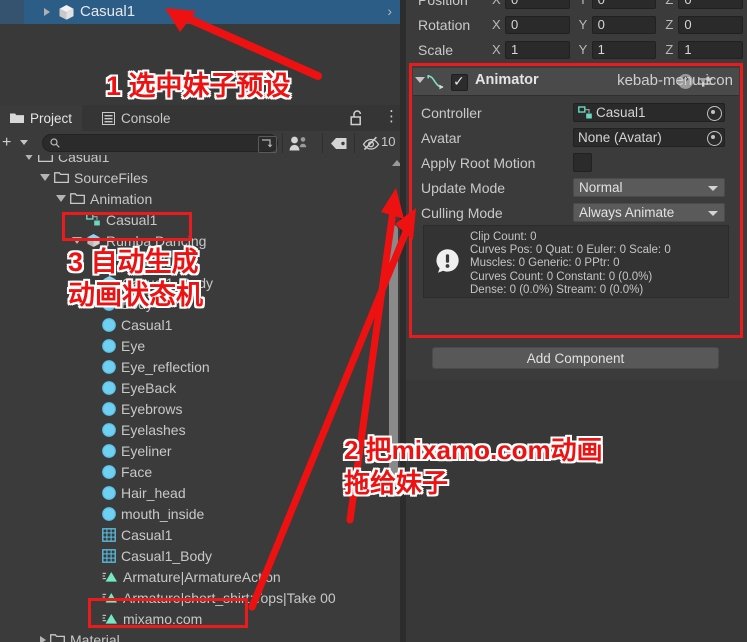 This screenshot has height=642, width=747. Describe the element at coordinates (110, 597) in the screenshot. I see `animation-clip-icon` at that location.